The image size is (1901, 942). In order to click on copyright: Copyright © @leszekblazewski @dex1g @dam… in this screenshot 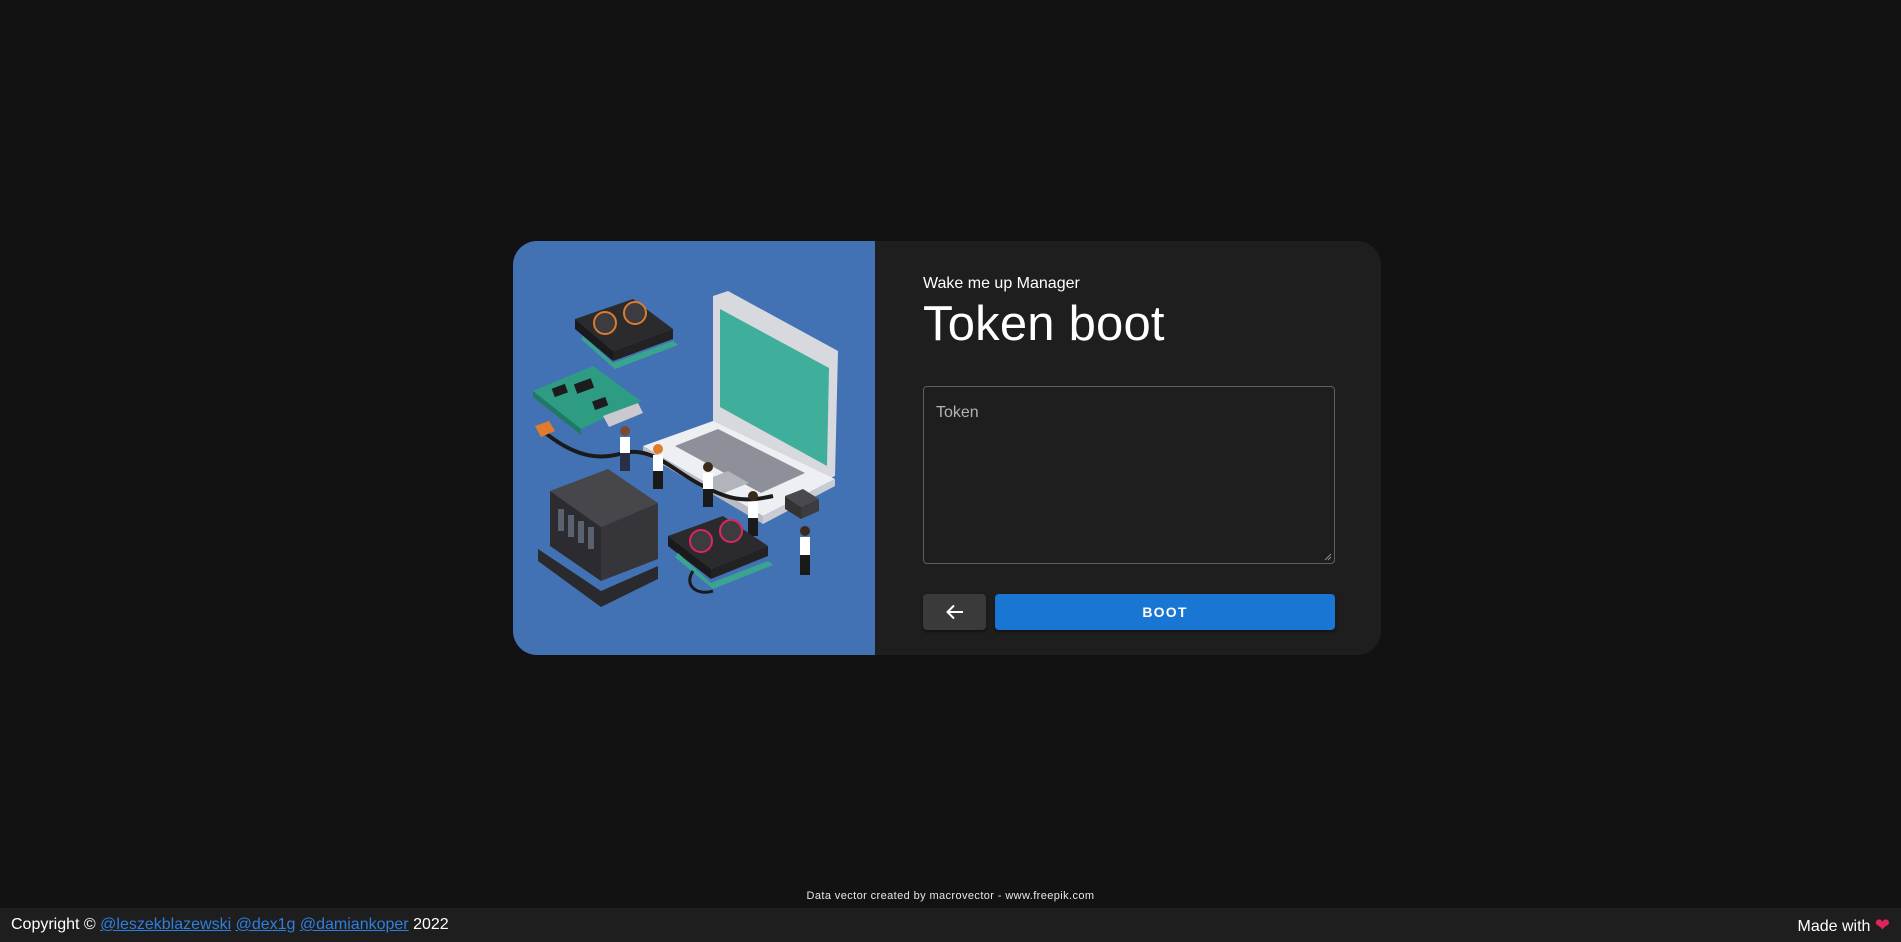, I will do `click(230, 925)`.